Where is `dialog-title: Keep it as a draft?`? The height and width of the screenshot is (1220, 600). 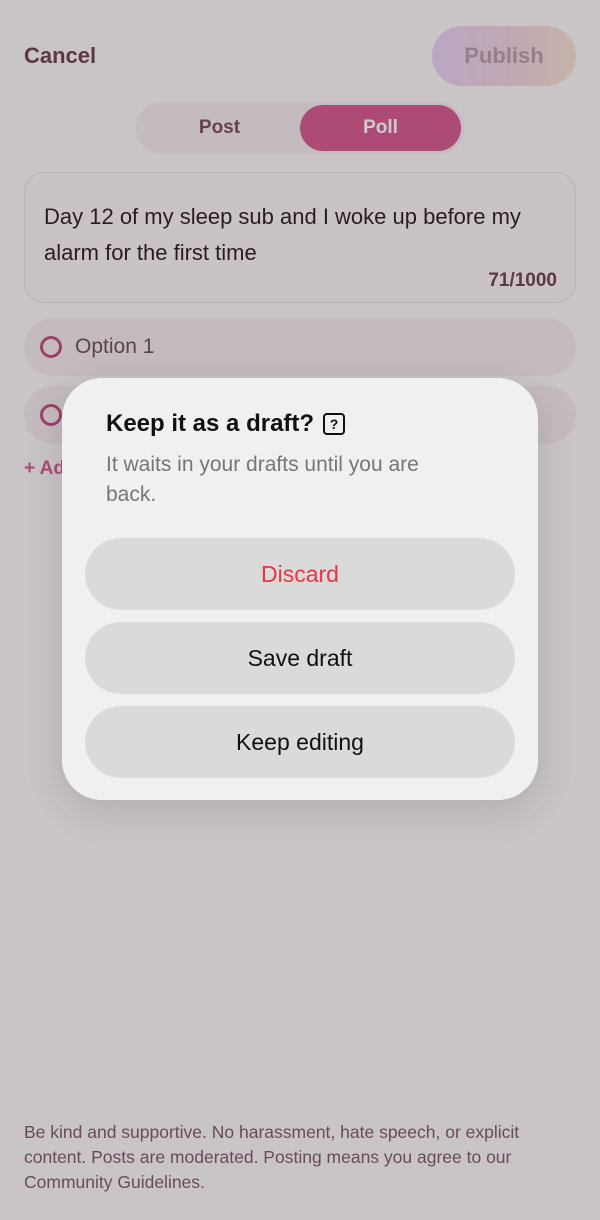
dialog-title: Keep it as a draft? is located at coordinates (210, 423).